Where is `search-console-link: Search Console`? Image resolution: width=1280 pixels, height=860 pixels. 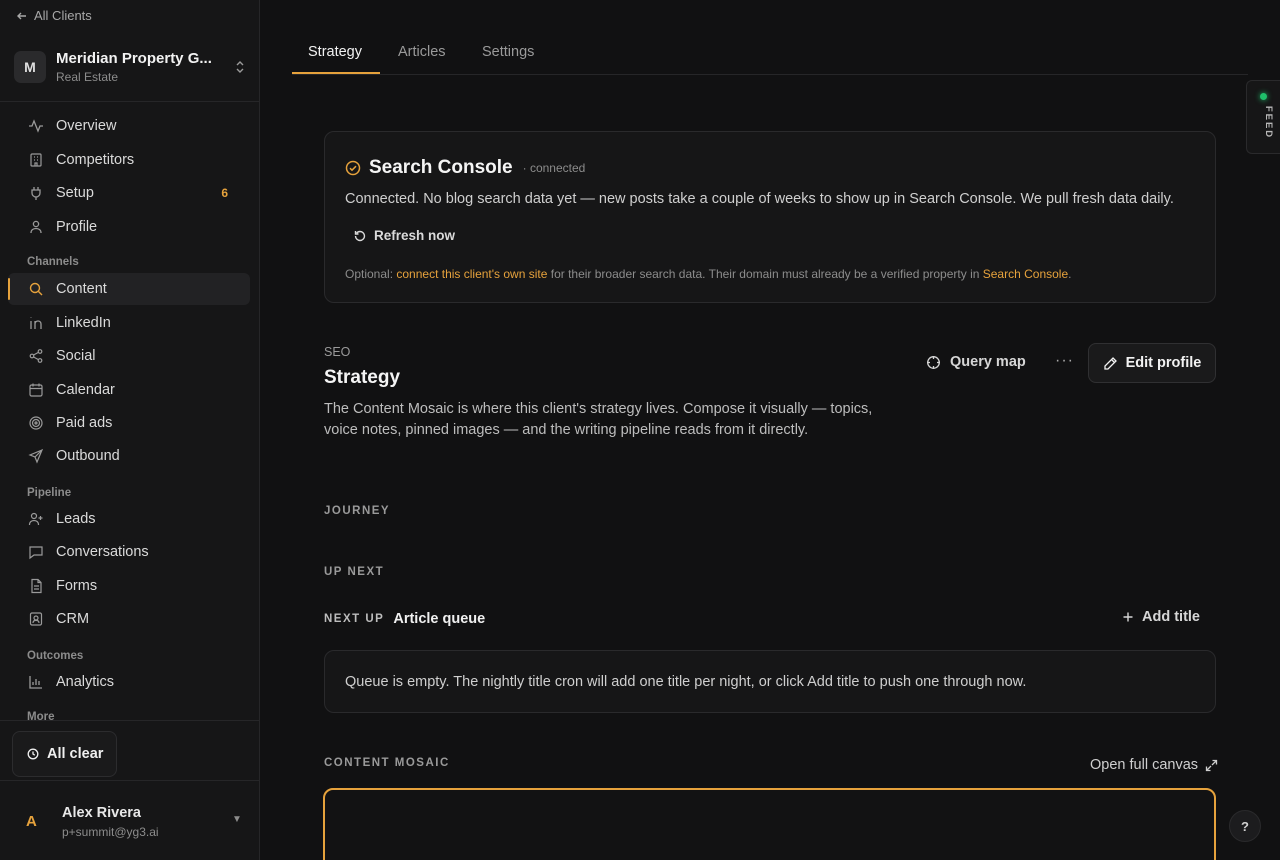 search-console-link: Search Console is located at coordinates (1025, 274).